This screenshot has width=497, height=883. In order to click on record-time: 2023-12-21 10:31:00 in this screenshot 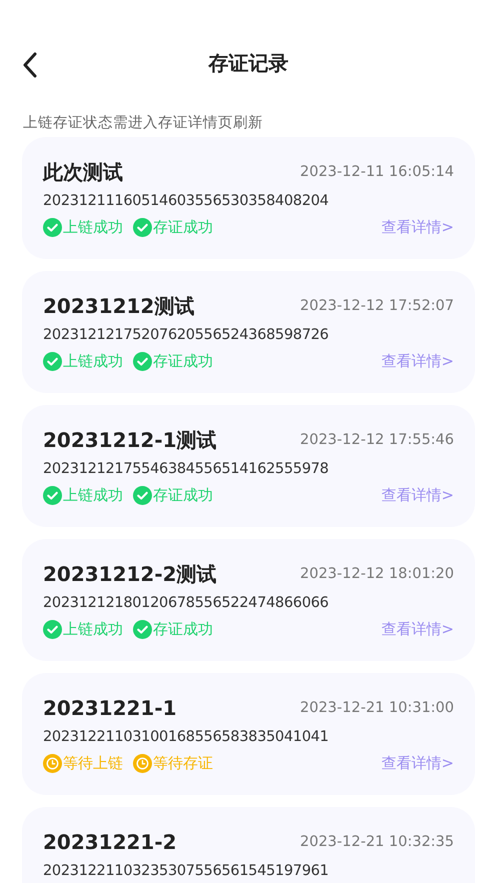, I will do `click(377, 708)`.